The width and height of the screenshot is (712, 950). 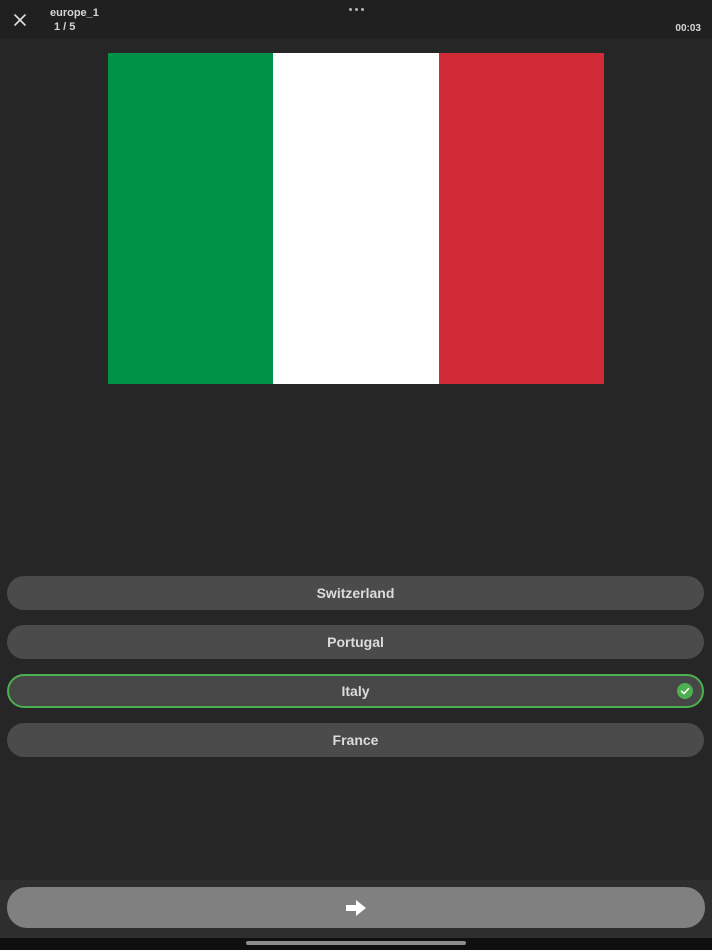 I want to click on answer-option-switzerland: Switzerland, so click(x=355, y=593).